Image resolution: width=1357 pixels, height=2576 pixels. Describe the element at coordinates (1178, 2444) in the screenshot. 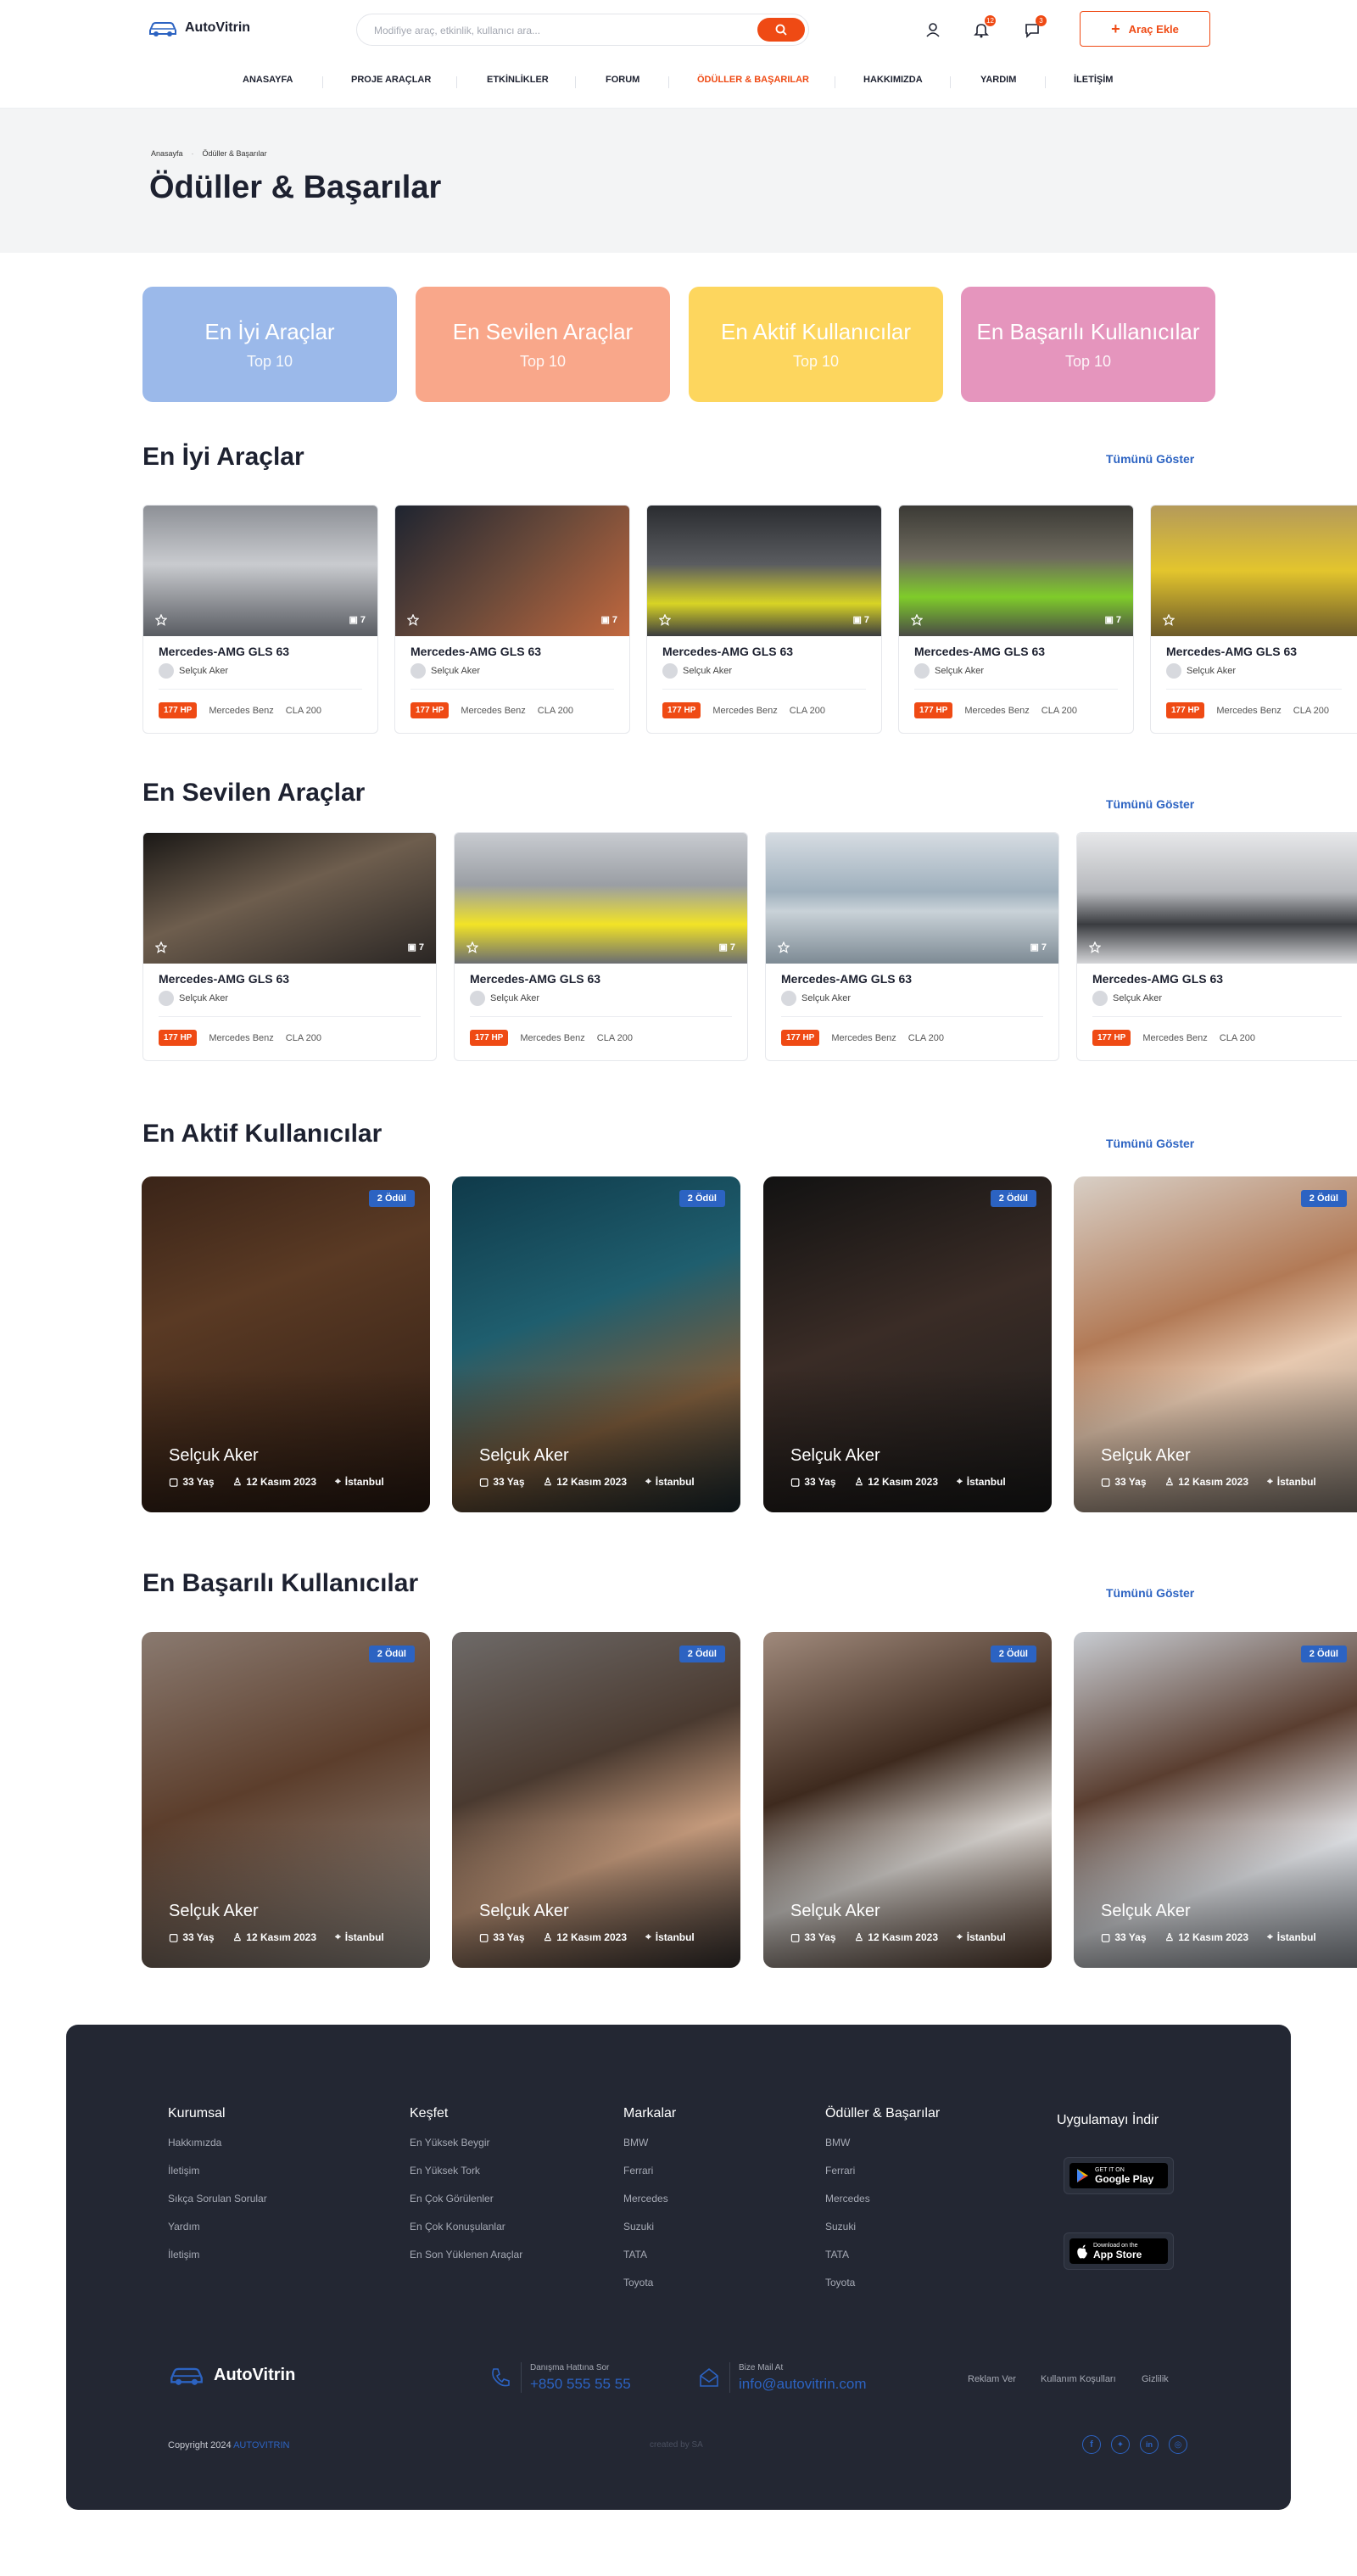

I see `instagram-button: ◎` at that location.